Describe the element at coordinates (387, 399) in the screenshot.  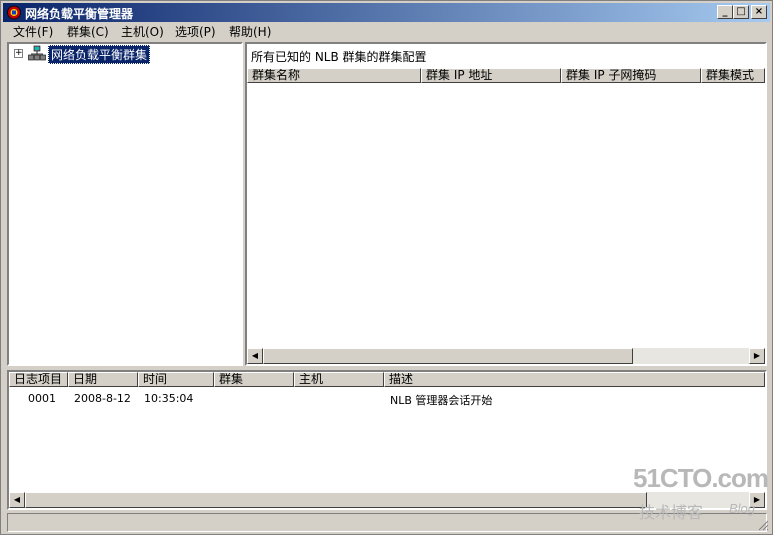
I see `log-row: 0001 2008-8-12 10:35:04 NLB 管理器会话开始` at that location.